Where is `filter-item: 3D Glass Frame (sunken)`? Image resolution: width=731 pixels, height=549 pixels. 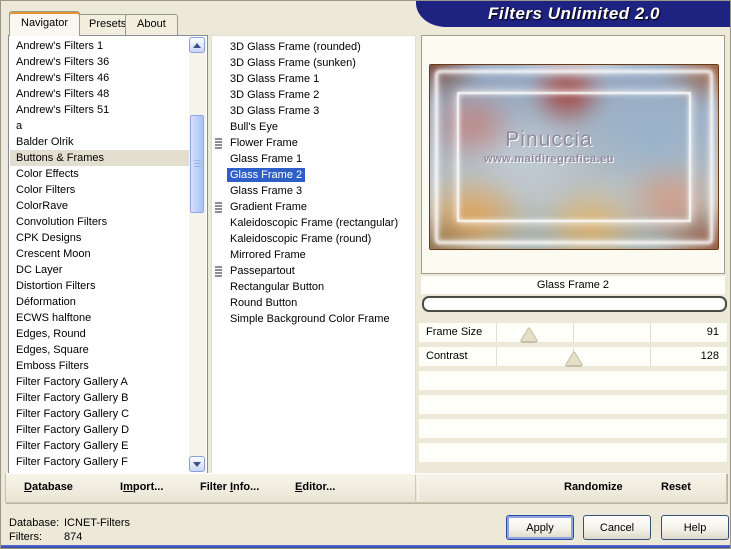 filter-item: 3D Glass Frame (sunken) is located at coordinates (313, 63).